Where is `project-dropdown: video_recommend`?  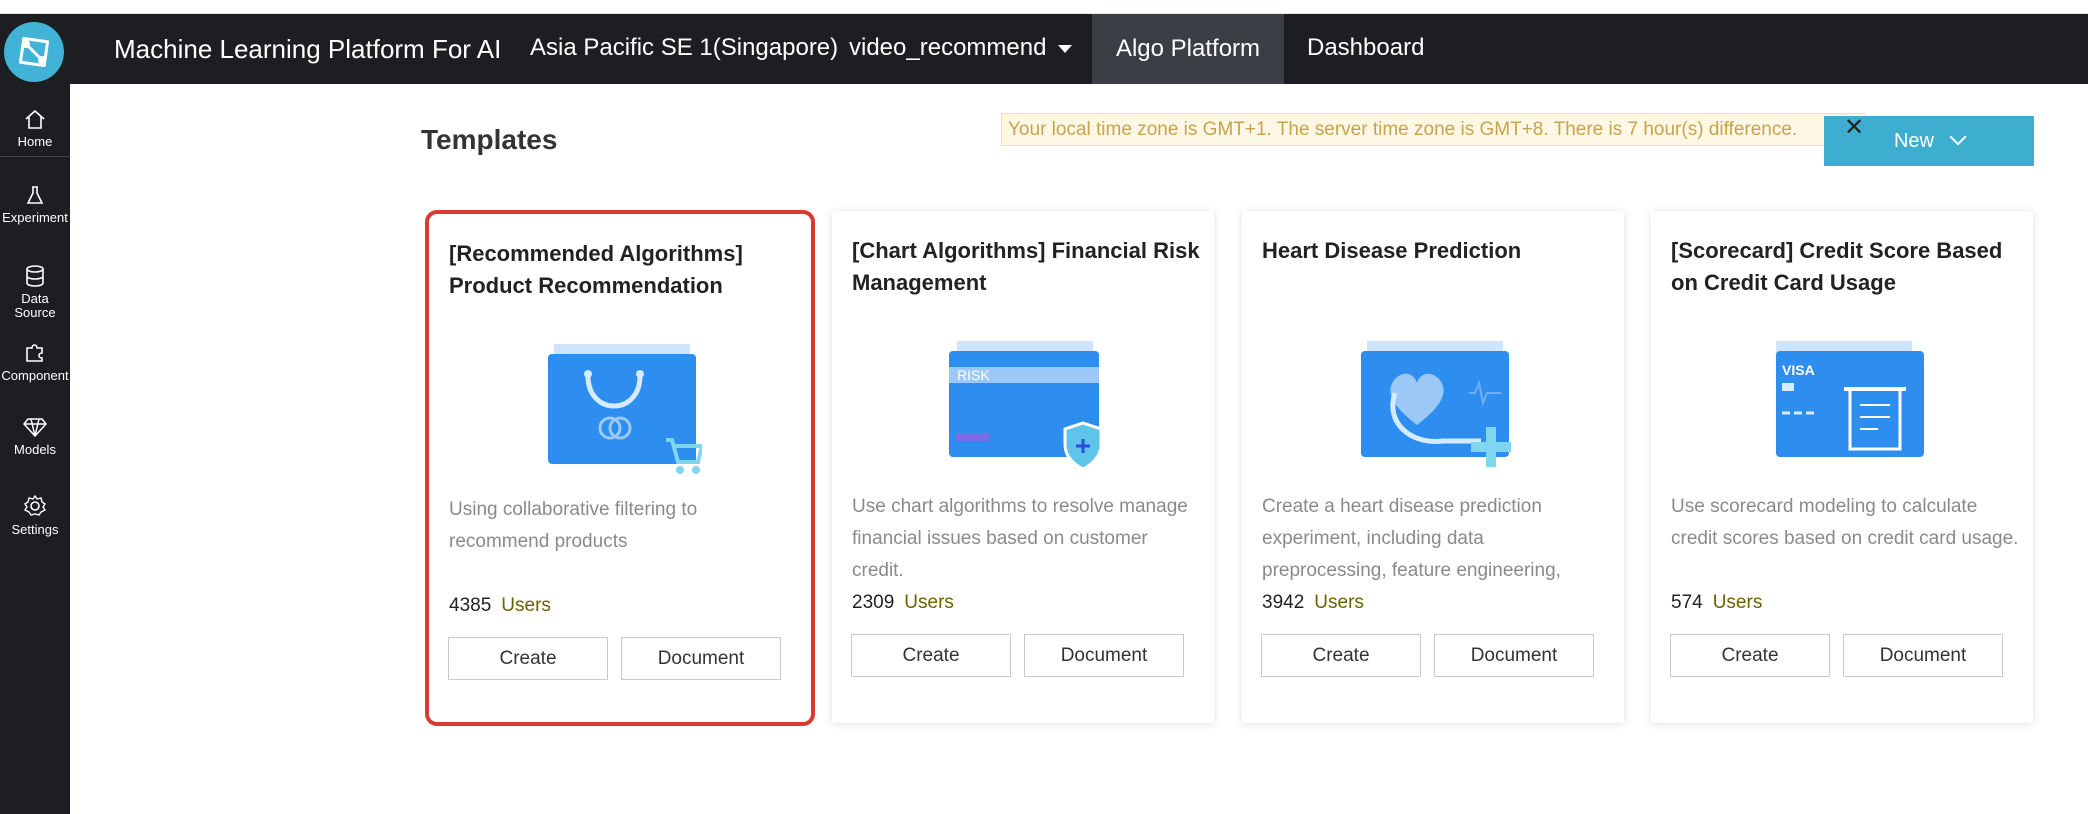 project-dropdown: video_recommend is located at coordinates (961, 48).